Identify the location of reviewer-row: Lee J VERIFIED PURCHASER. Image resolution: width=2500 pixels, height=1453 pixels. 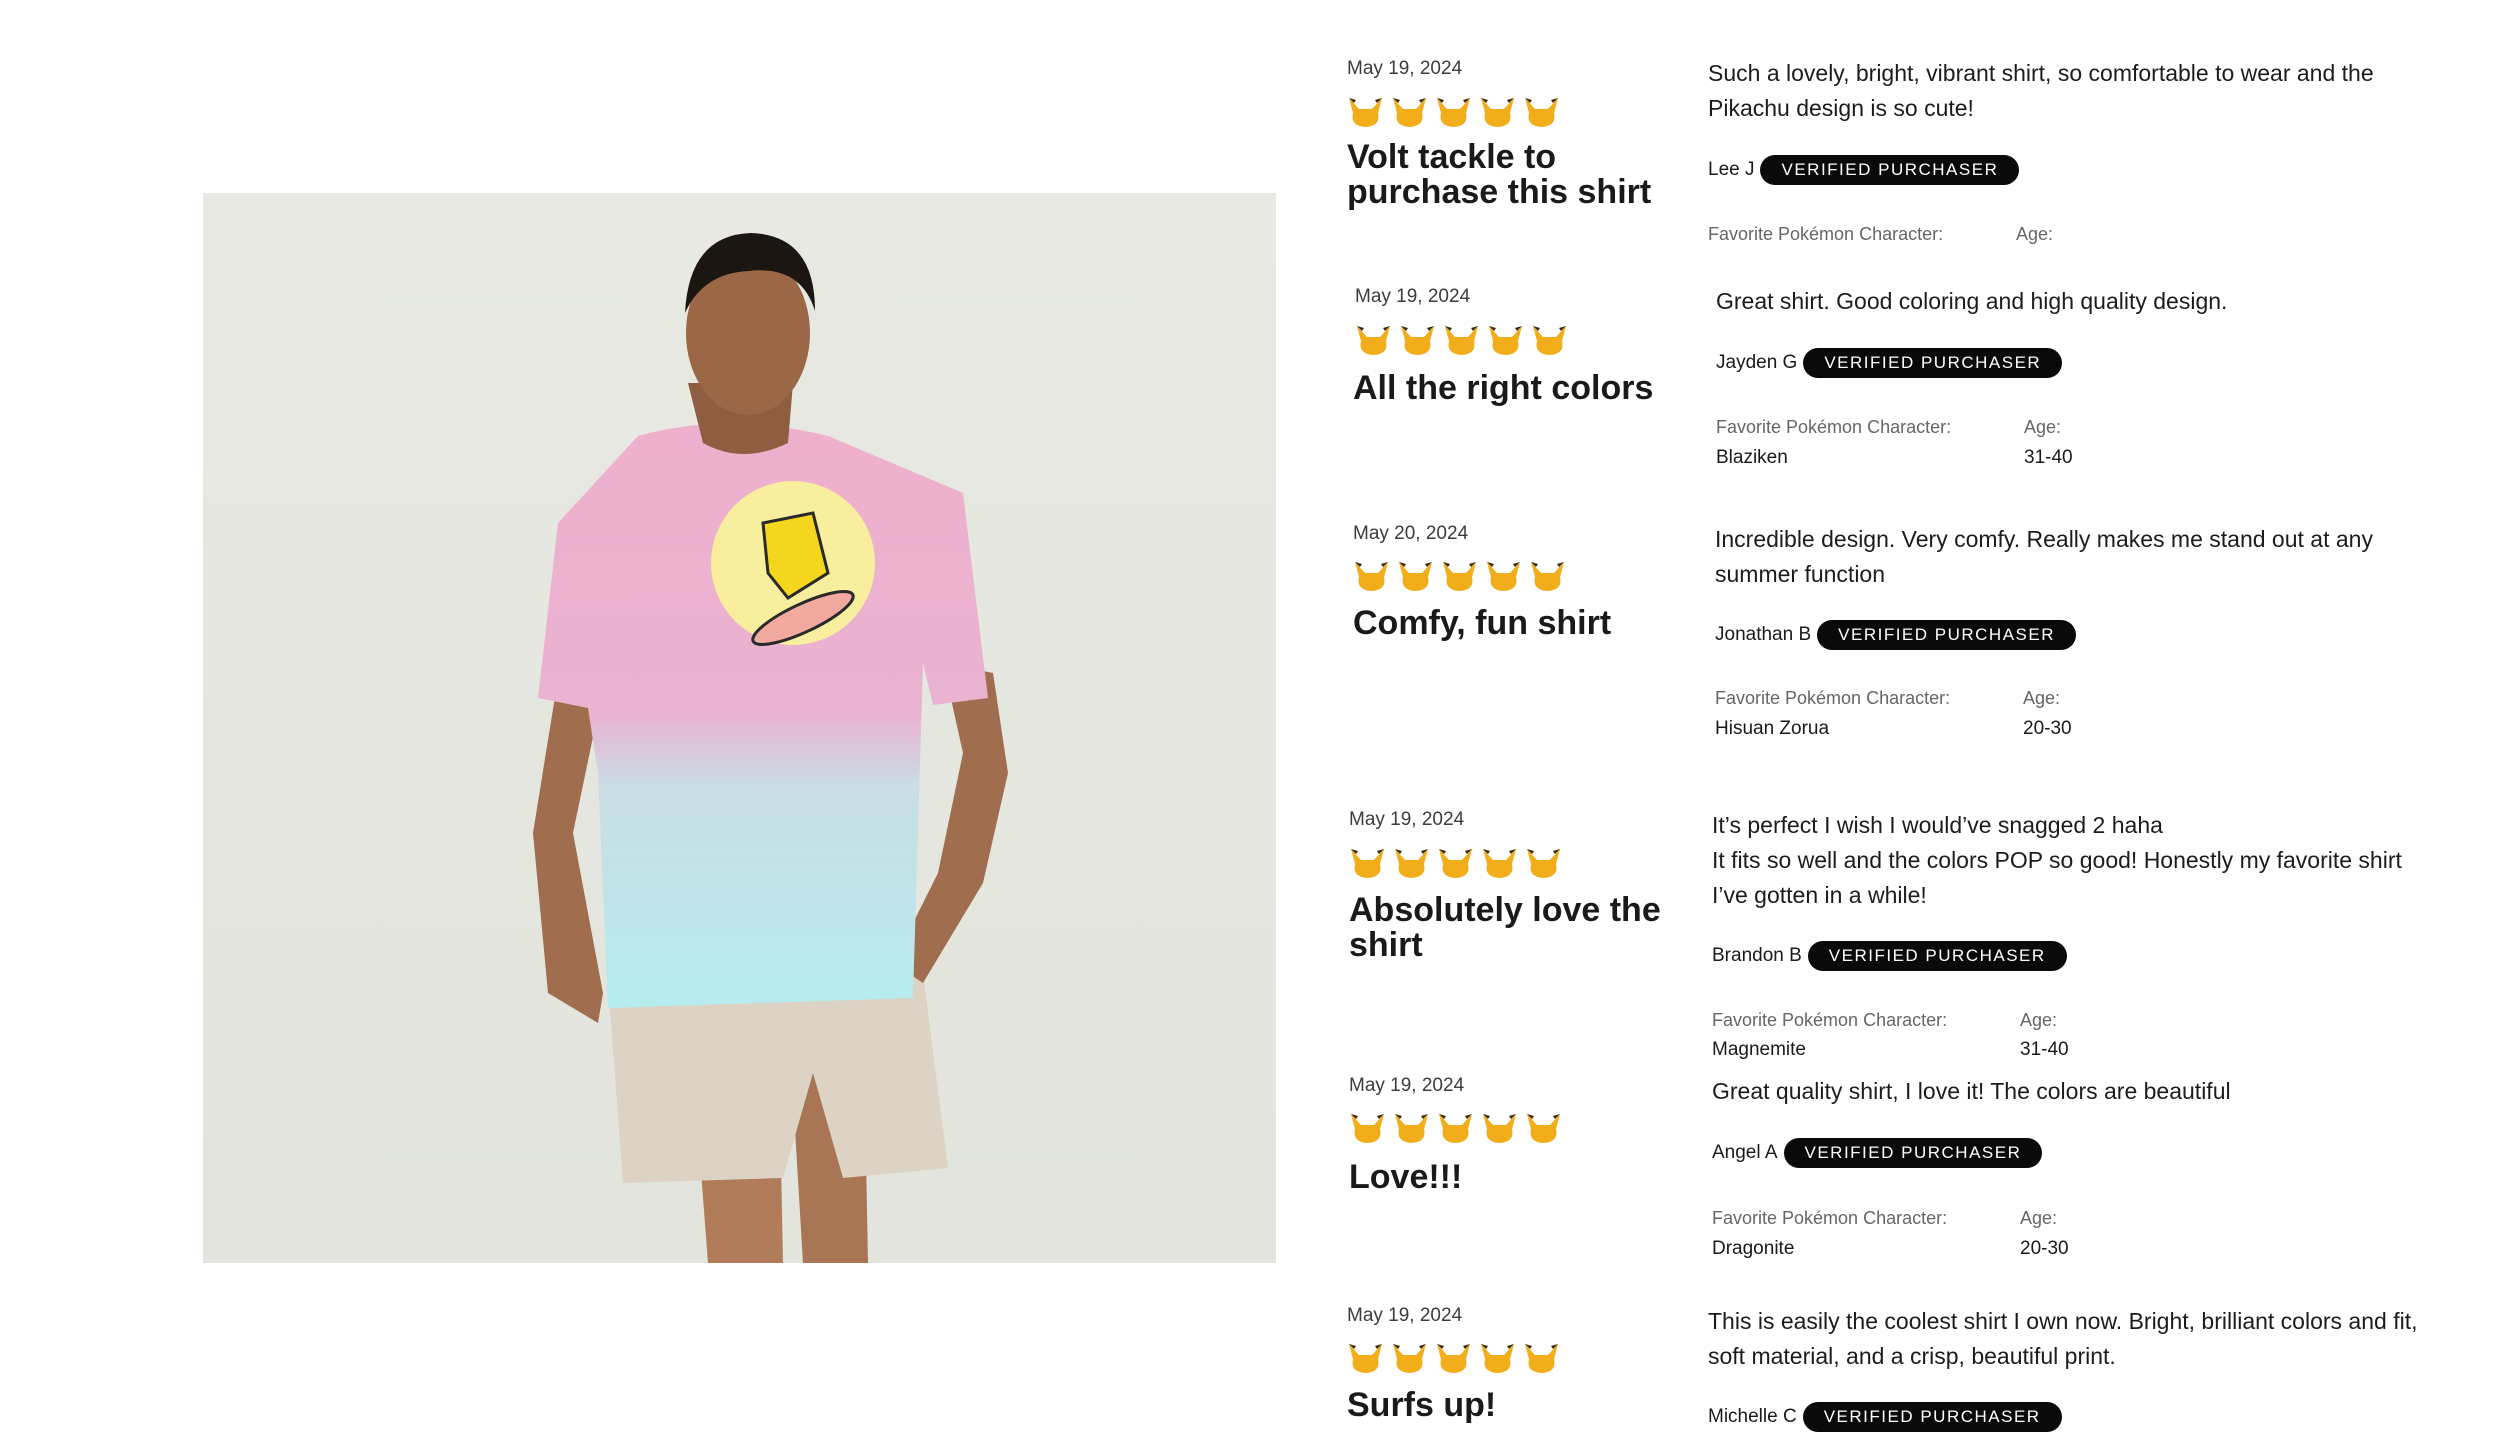
(1864, 170).